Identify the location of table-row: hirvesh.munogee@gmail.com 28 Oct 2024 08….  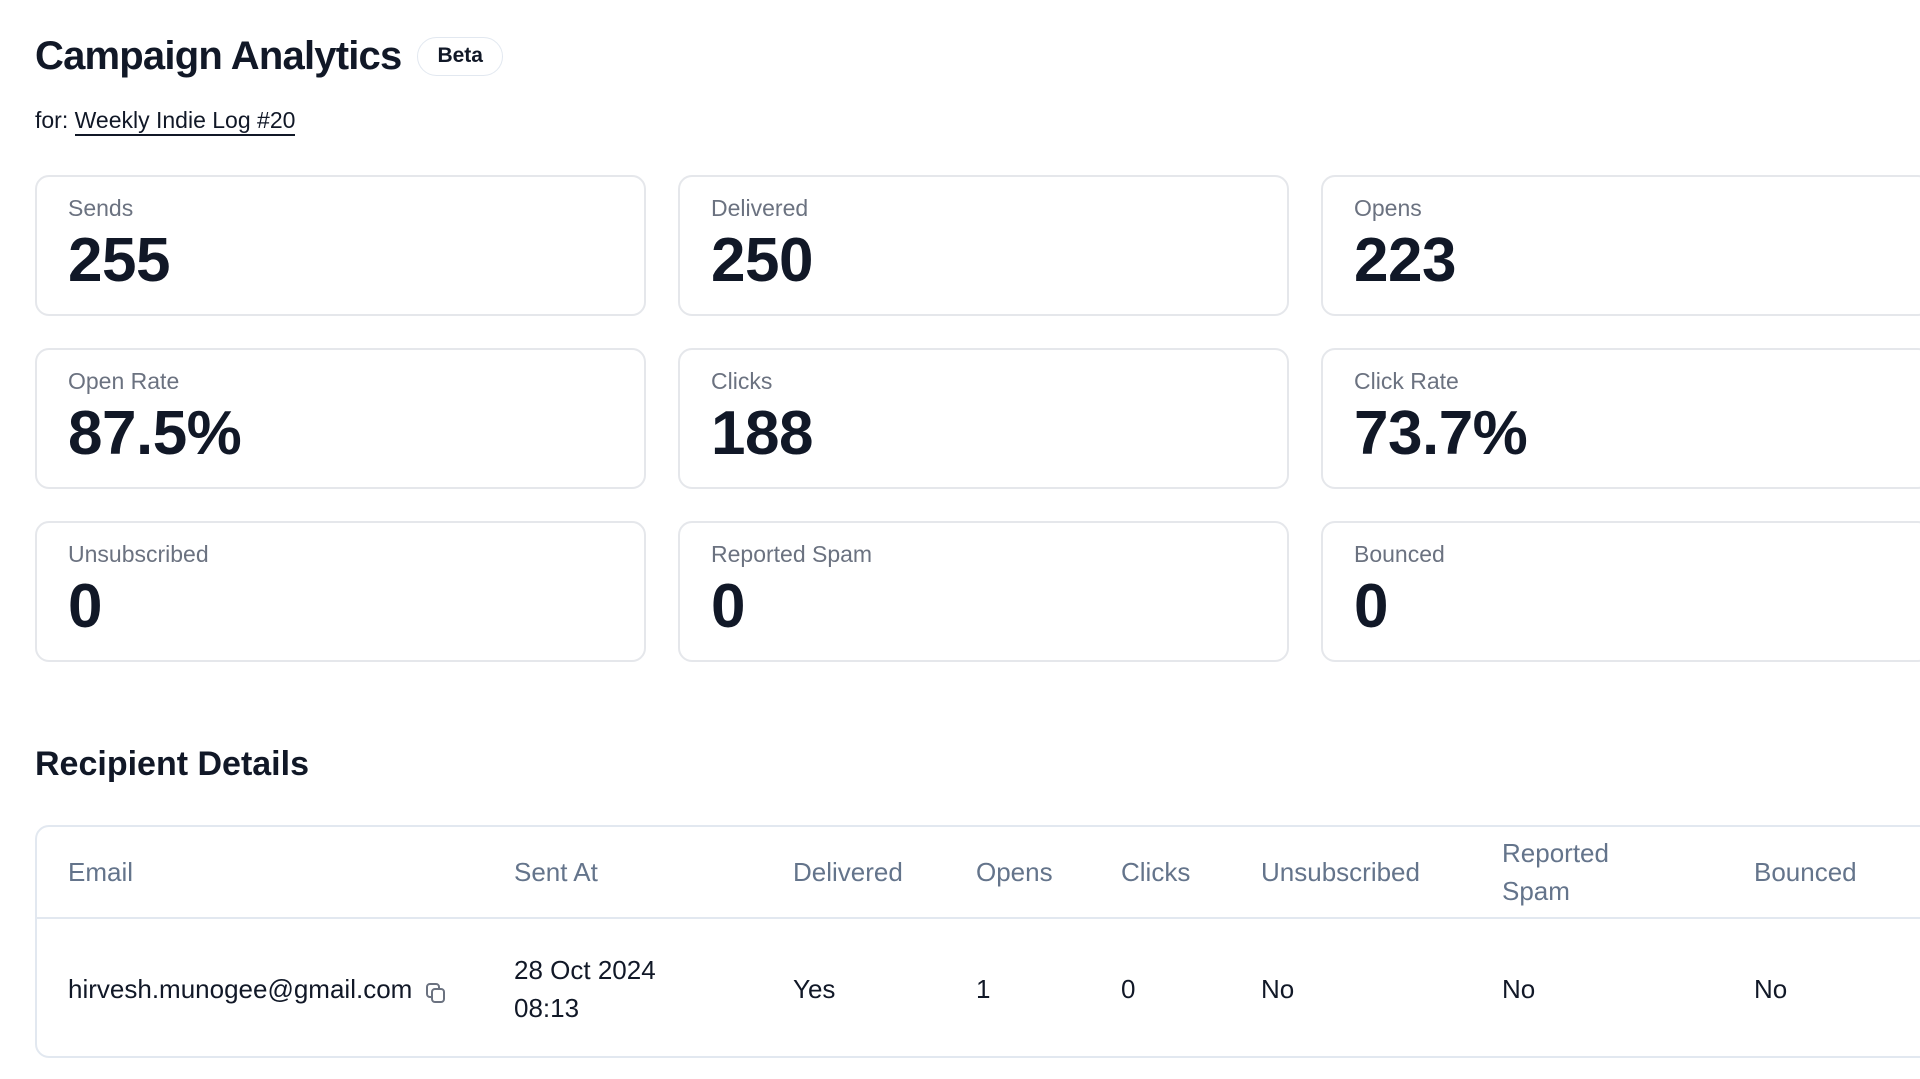
(978, 987).